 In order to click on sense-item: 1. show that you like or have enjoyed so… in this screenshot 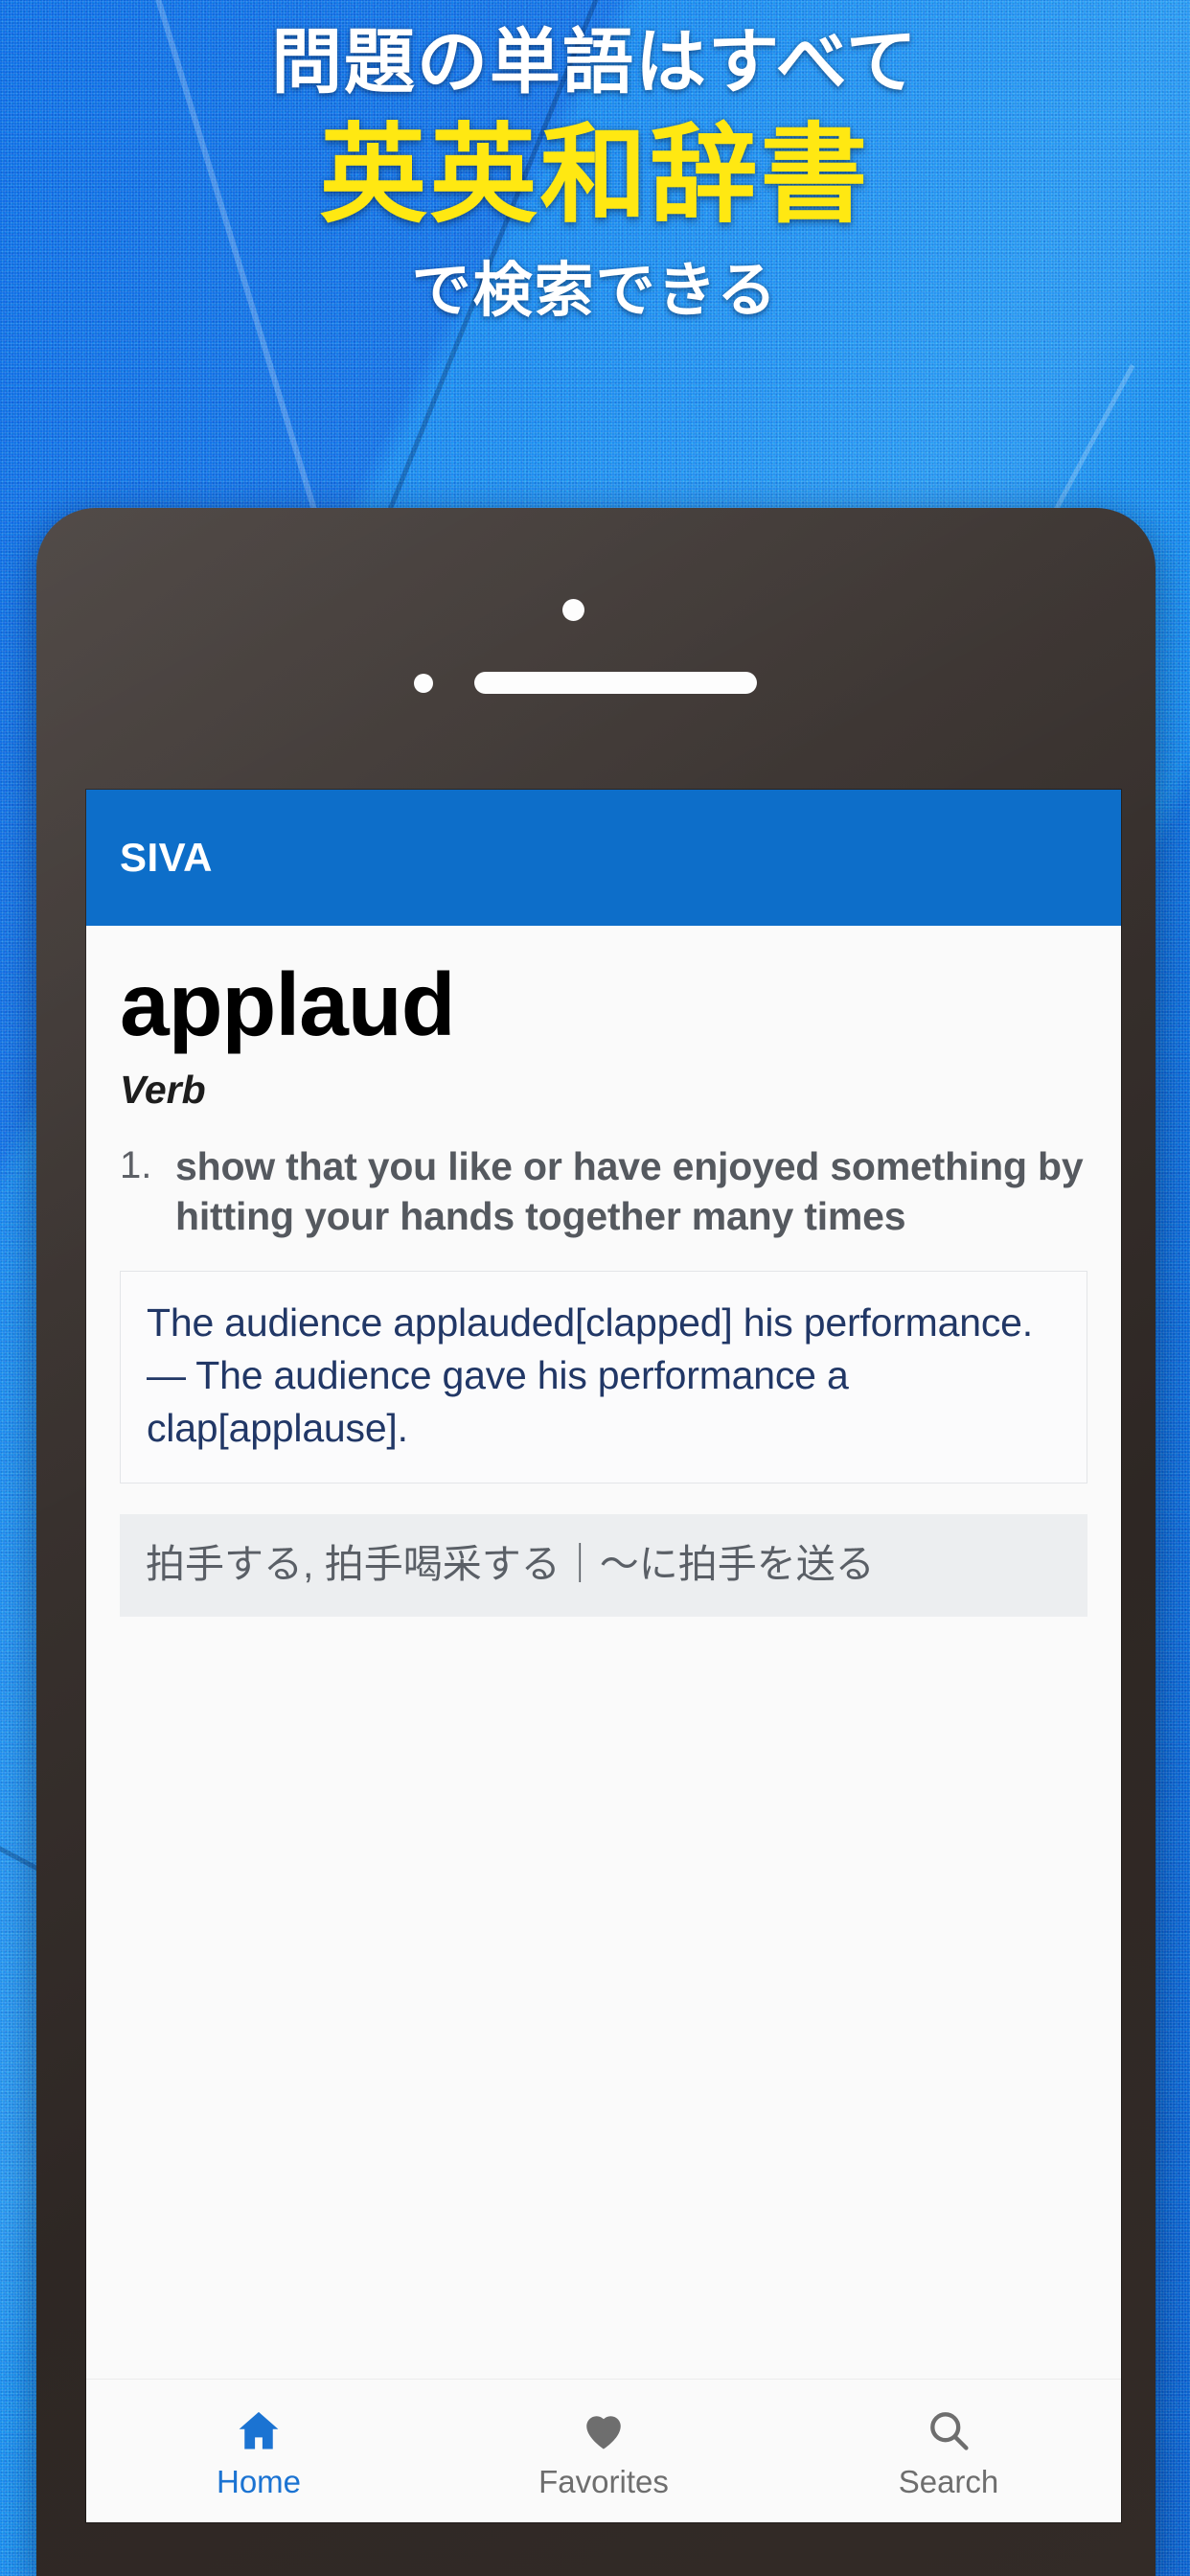, I will do `click(604, 1191)`.